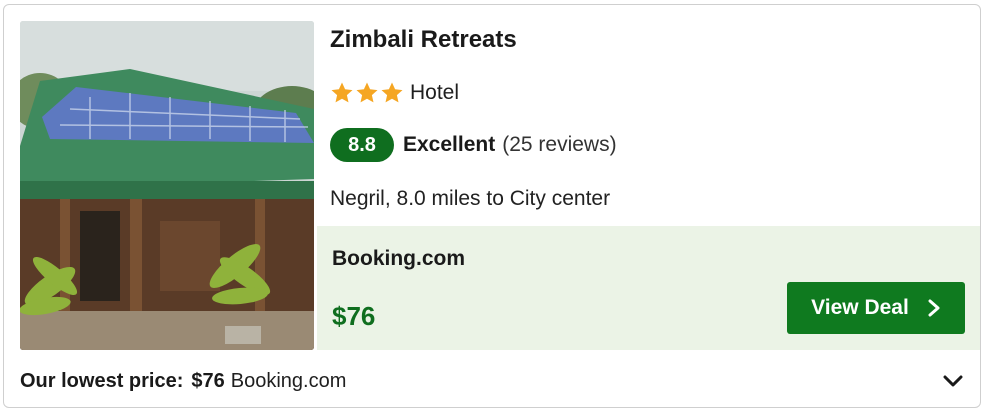 This screenshot has height=412, width=986. What do you see at coordinates (288, 381) in the screenshot?
I see `lowest-price-provider: Booking.com` at bounding box center [288, 381].